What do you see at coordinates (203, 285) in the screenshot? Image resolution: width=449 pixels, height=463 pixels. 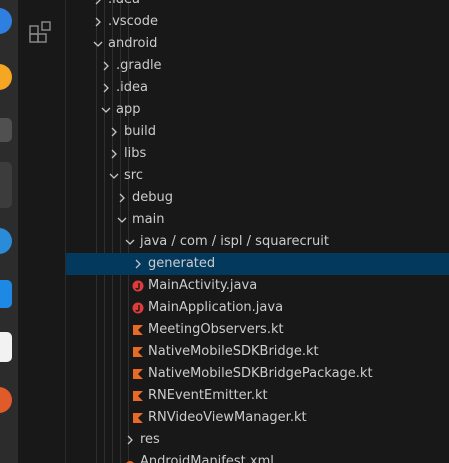 I see `tree-item-label: MainActivity.java` at bounding box center [203, 285].